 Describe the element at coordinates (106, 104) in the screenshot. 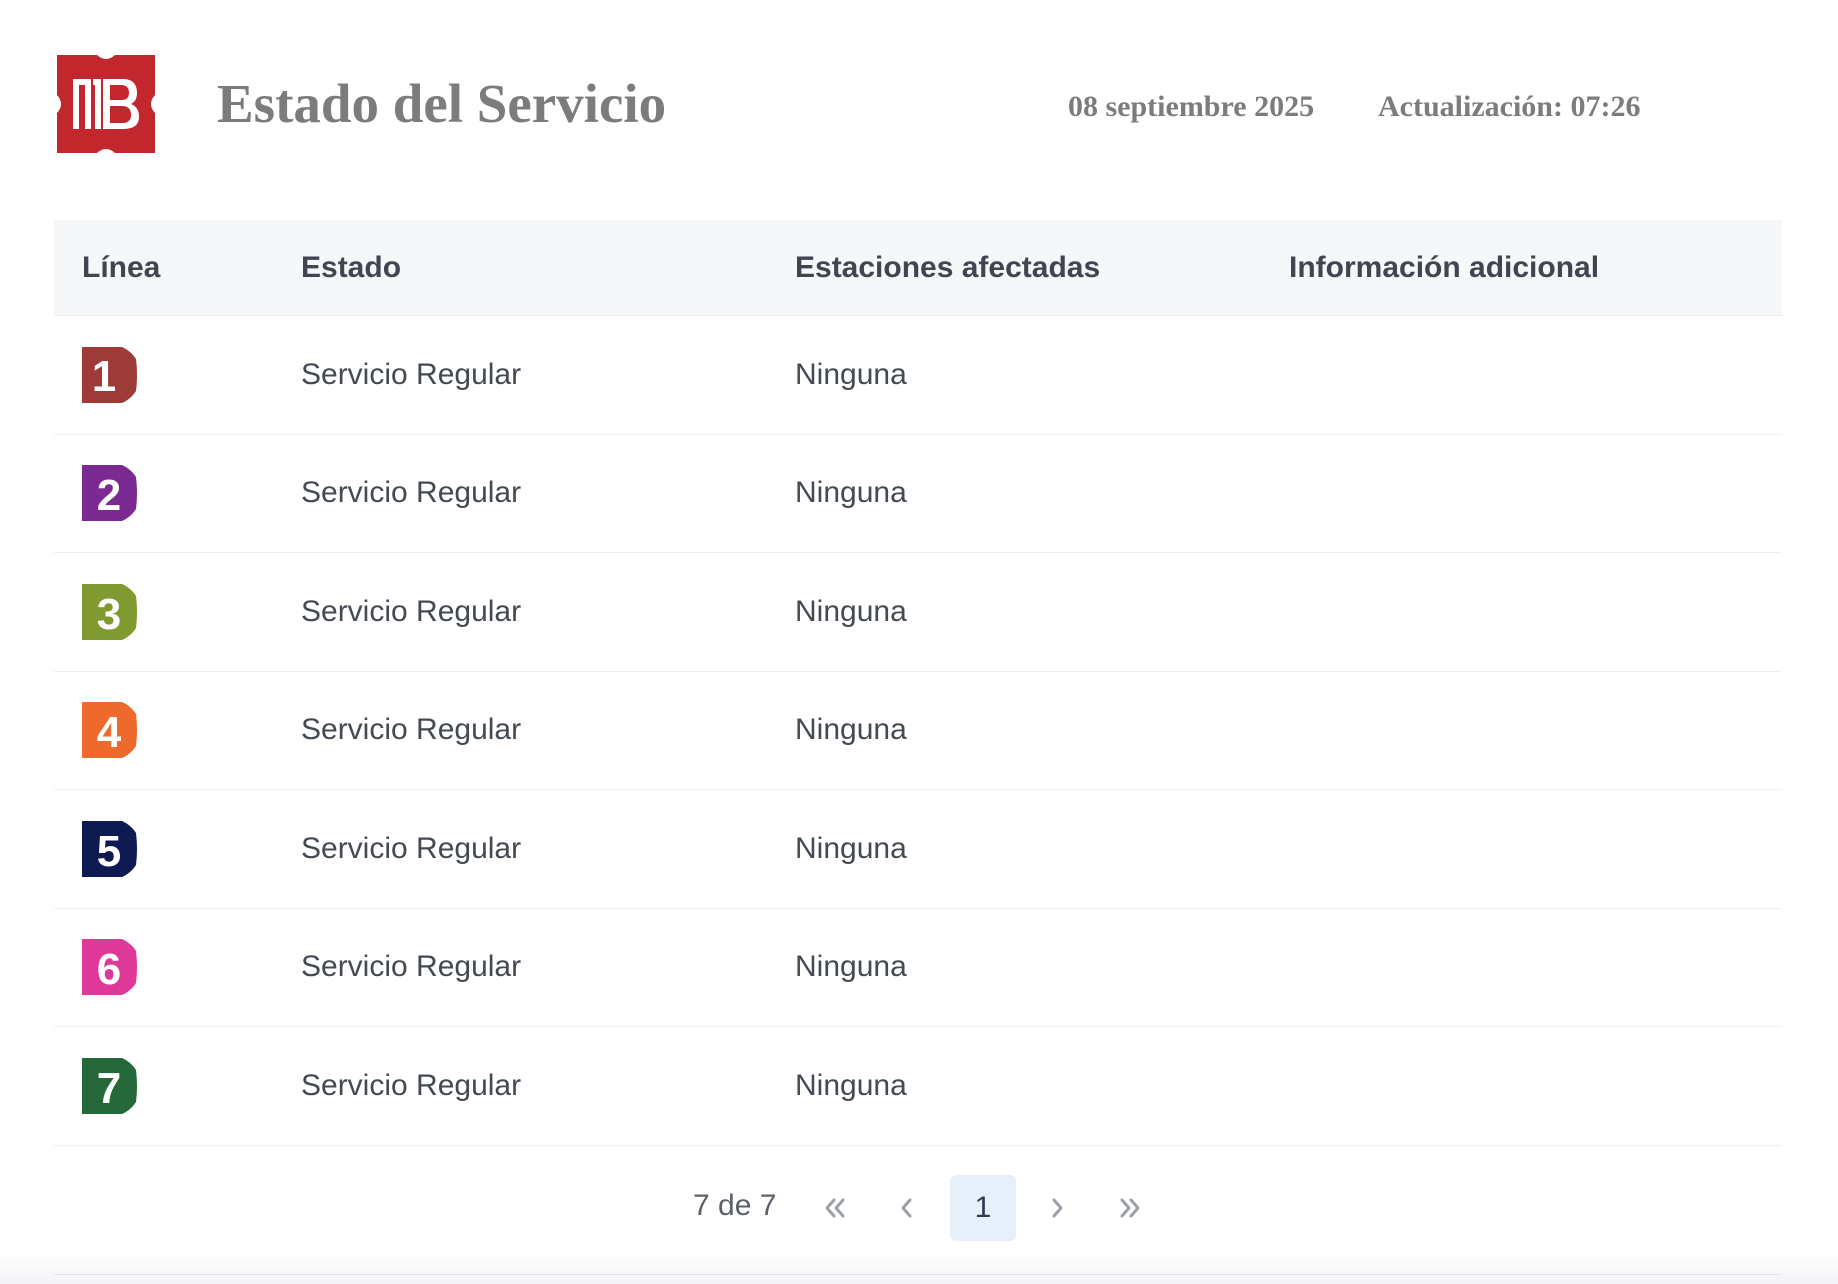

I see `metrobus-logo-icon` at that location.